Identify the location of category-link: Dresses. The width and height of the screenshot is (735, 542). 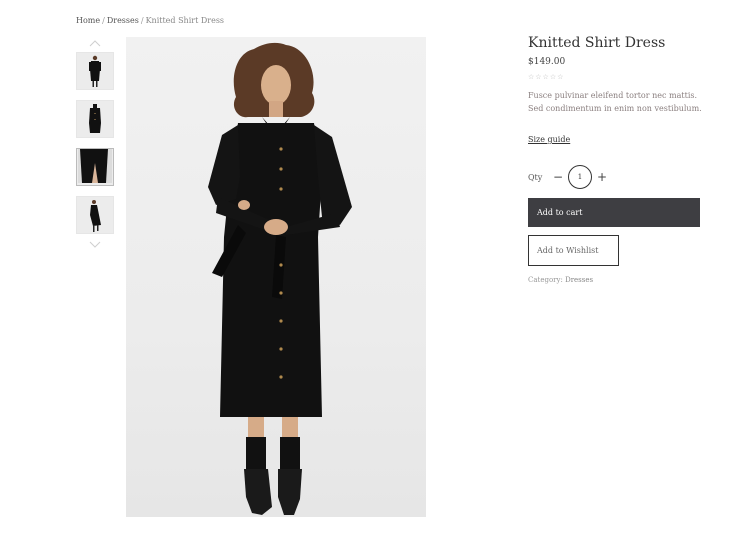
(579, 280).